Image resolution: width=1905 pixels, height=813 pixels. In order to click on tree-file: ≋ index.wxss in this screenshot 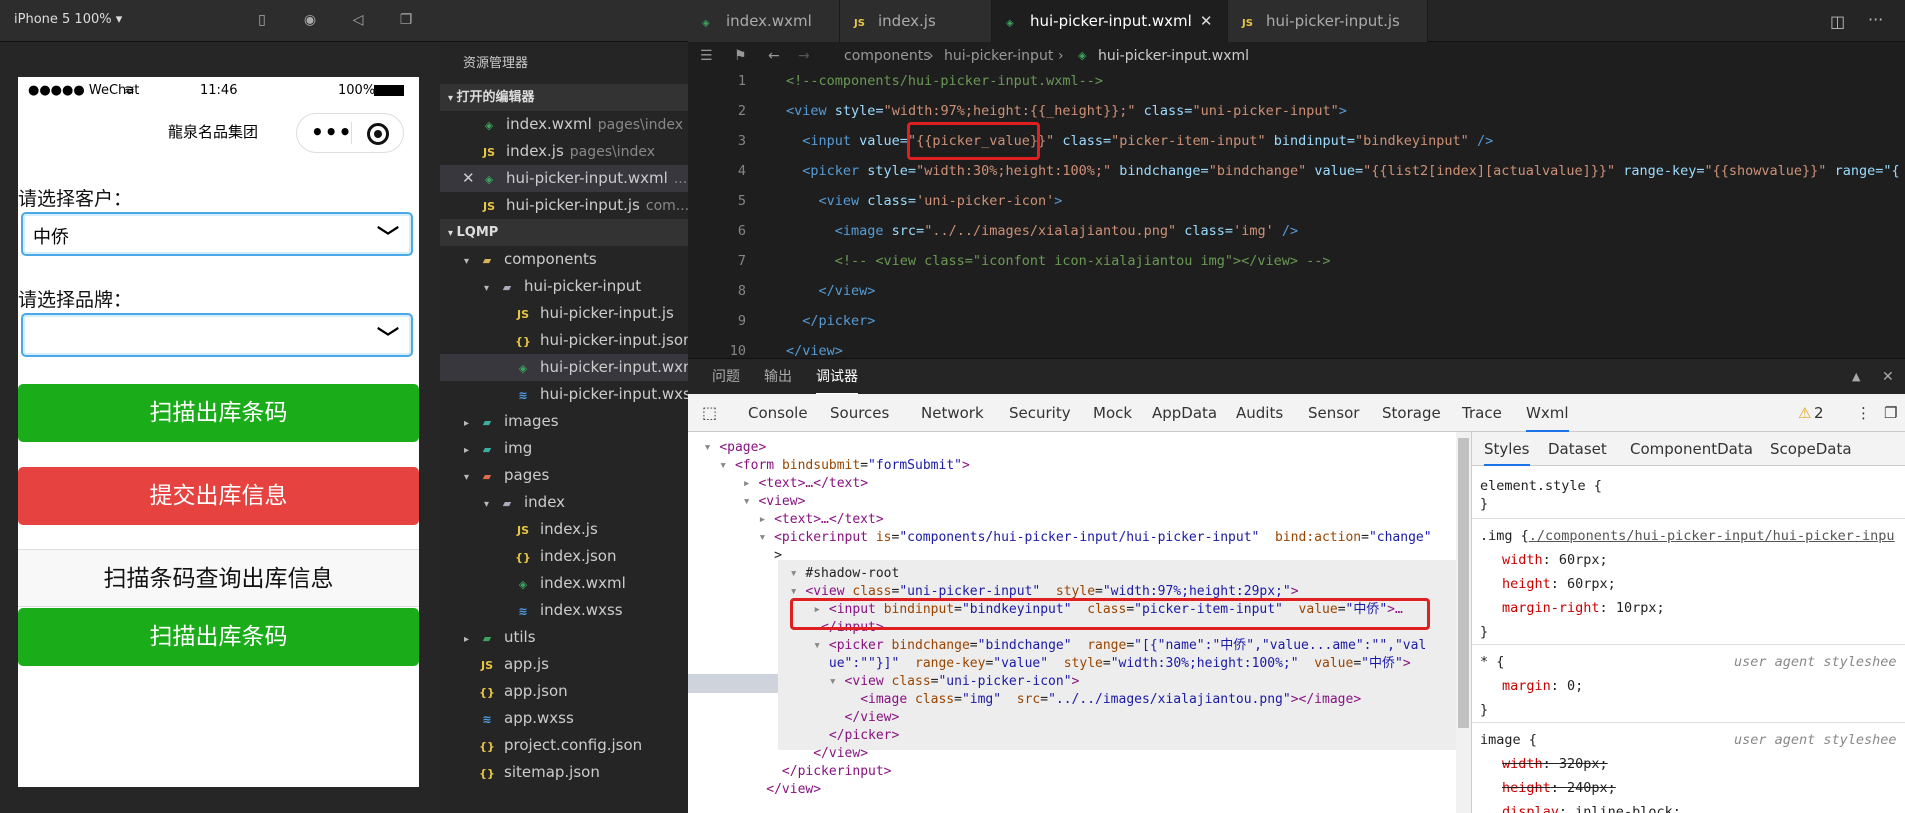, I will do `click(564, 610)`.